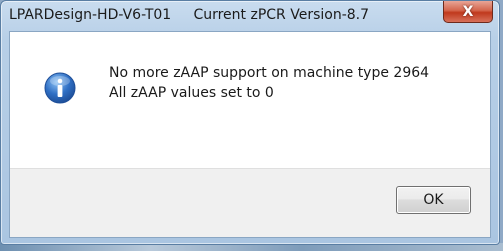 The height and width of the screenshot is (251, 503). What do you see at coordinates (191, 93) in the screenshot?
I see `message-line-2: All zAAP values set to 0` at bounding box center [191, 93].